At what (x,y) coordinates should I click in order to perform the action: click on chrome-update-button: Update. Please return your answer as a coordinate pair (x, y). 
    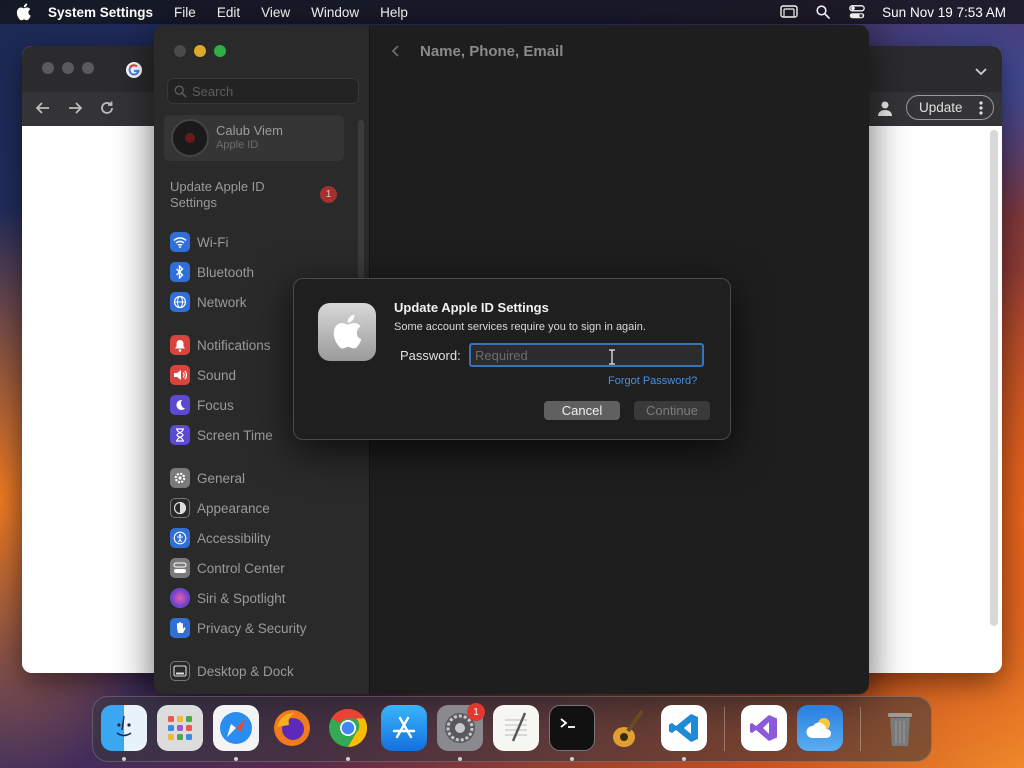
    Looking at the image, I should click on (950, 107).